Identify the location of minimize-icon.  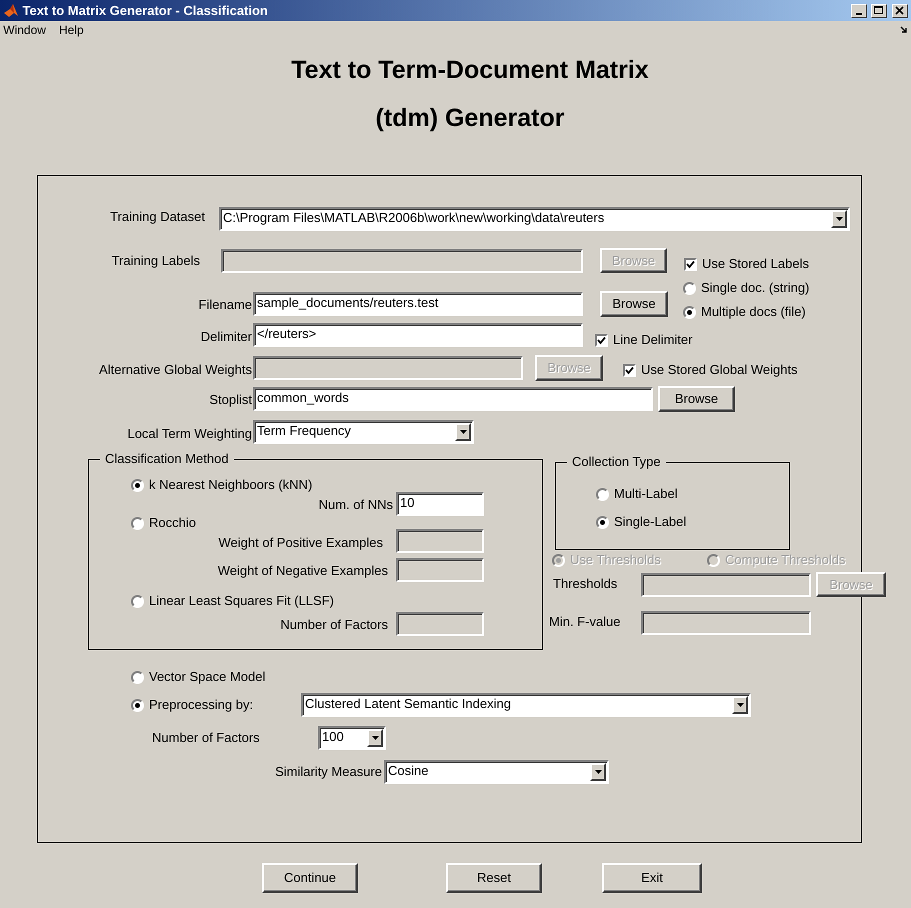
(859, 13).